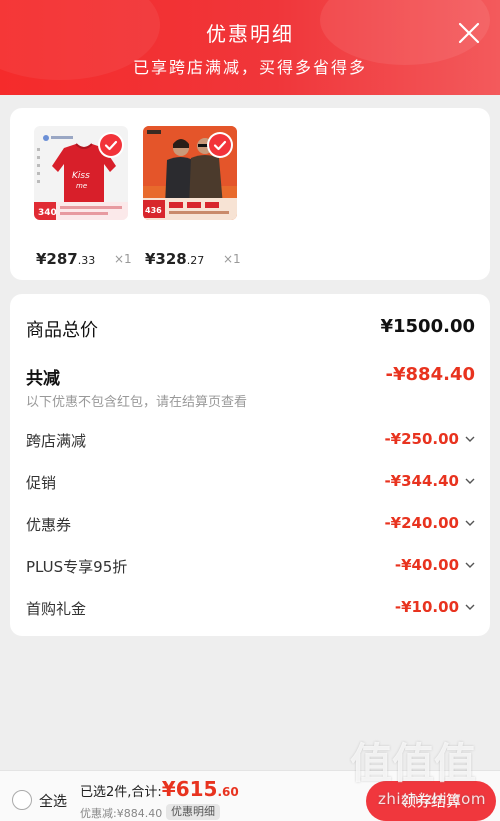 The image size is (500, 821). What do you see at coordinates (421, 481) in the screenshot?
I see `discount-value: -¥344.40` at bounding box center [421, 481].